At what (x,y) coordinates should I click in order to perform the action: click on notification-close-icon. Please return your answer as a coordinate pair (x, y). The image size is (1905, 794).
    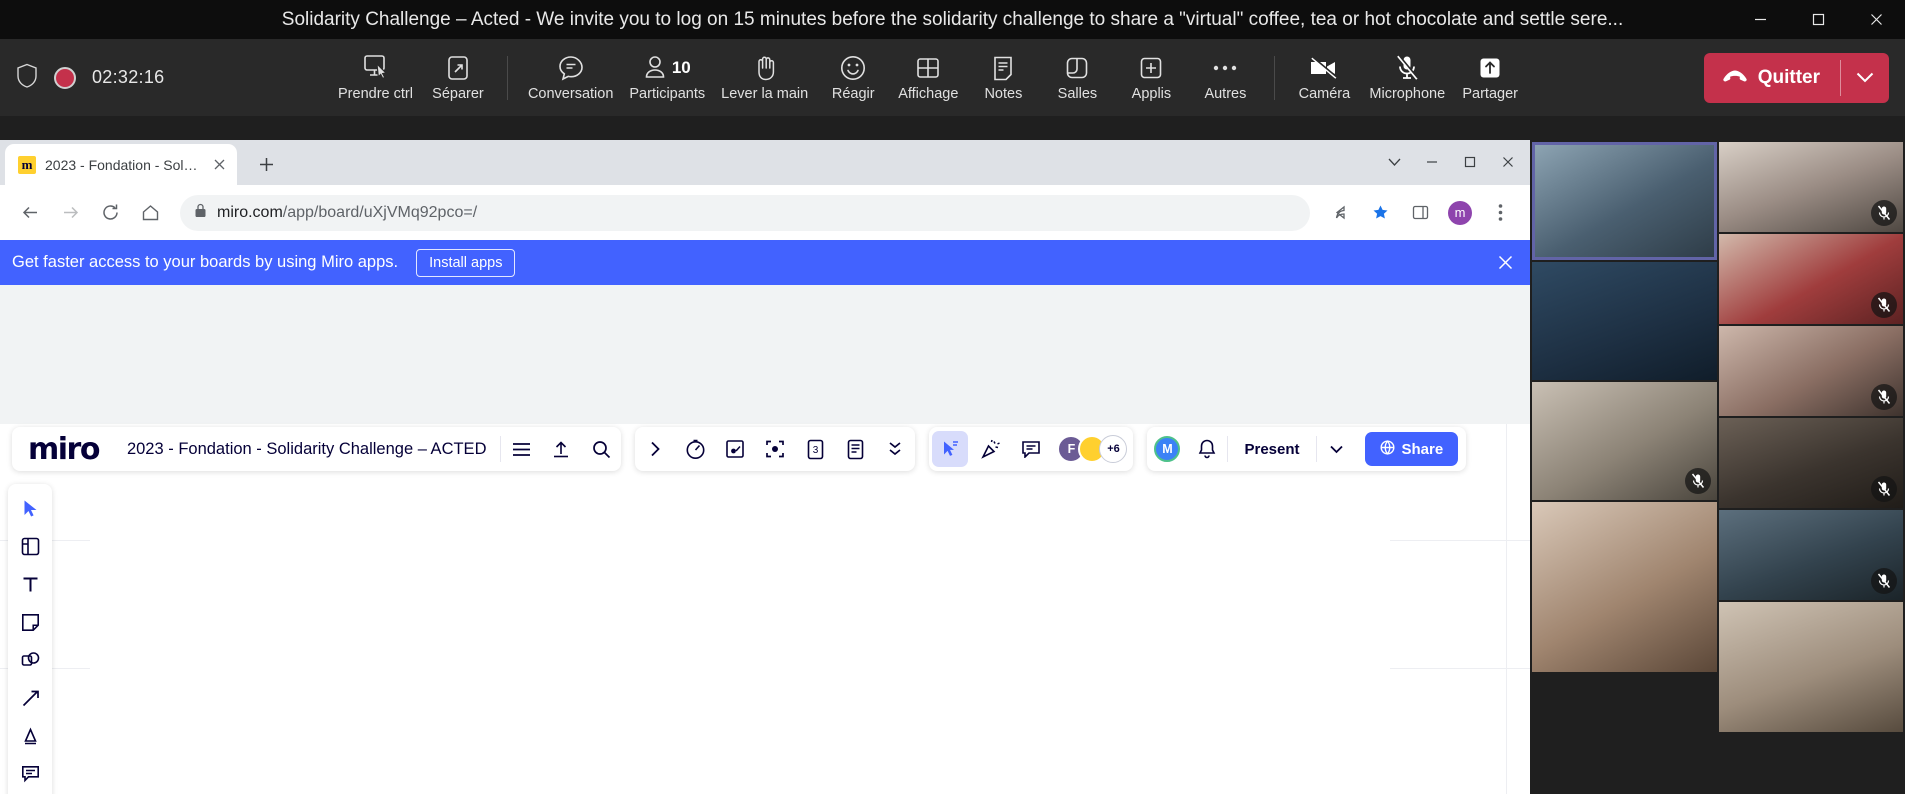
    Looking at the image, I should click on (1505, 263).